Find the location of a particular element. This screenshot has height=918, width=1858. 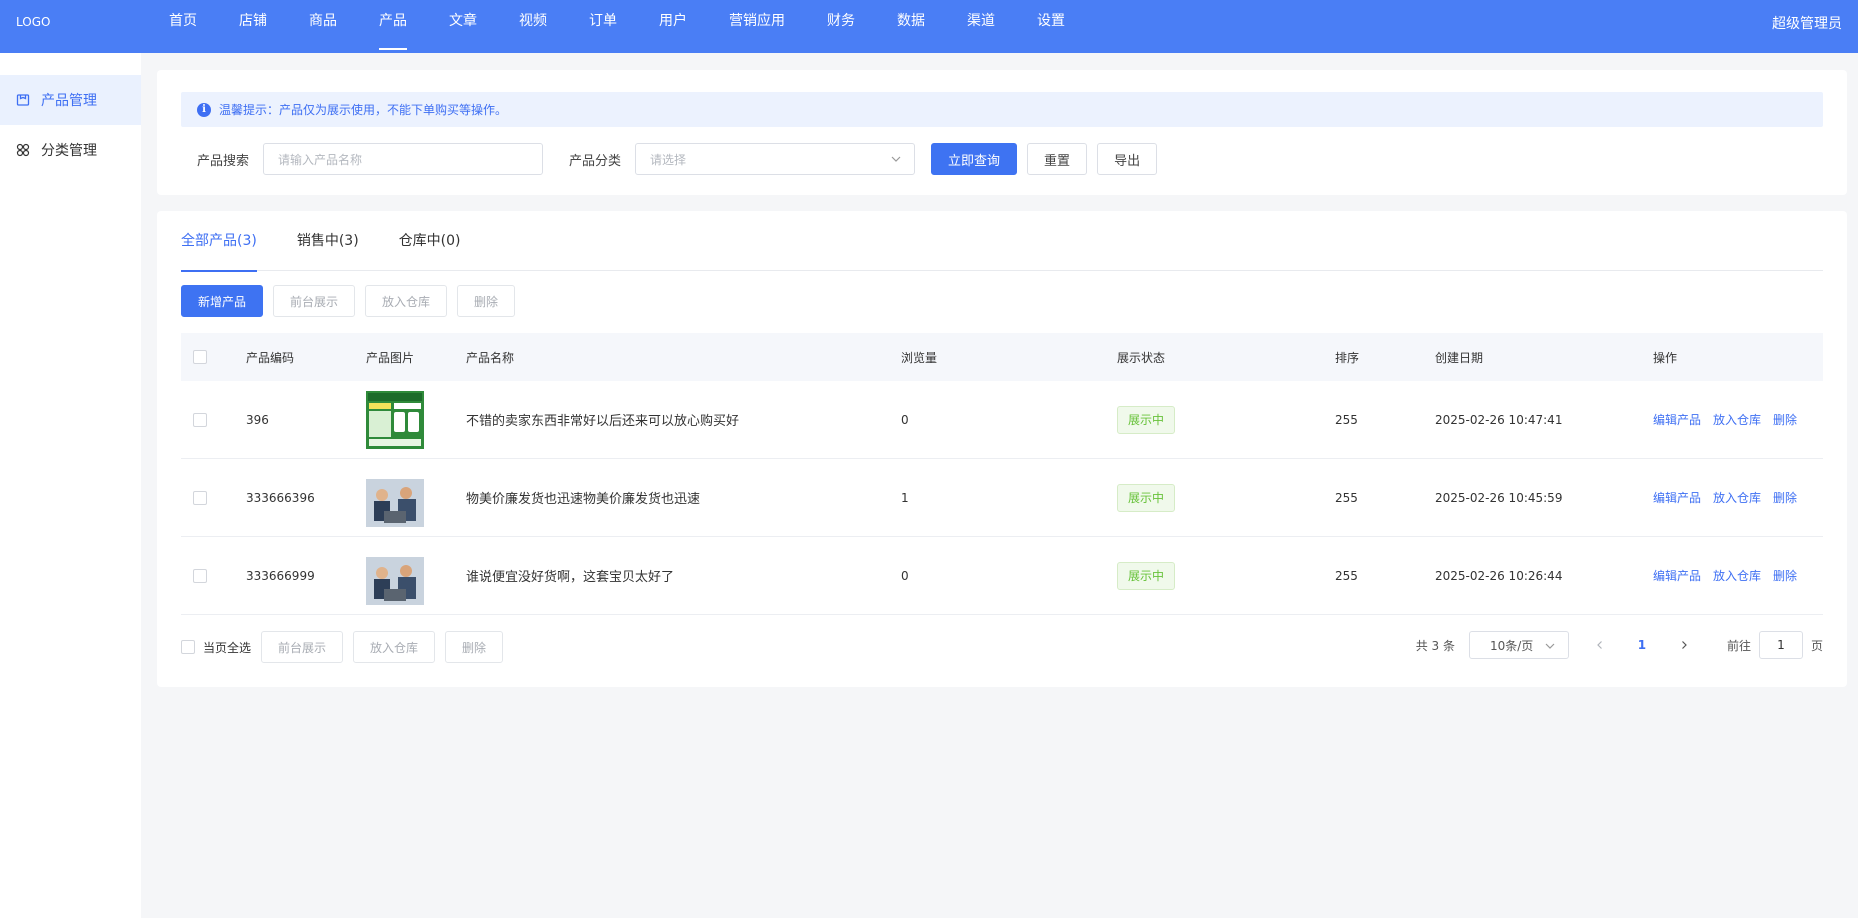

header-ops: 操作 is located at coordinates (1665, 357).